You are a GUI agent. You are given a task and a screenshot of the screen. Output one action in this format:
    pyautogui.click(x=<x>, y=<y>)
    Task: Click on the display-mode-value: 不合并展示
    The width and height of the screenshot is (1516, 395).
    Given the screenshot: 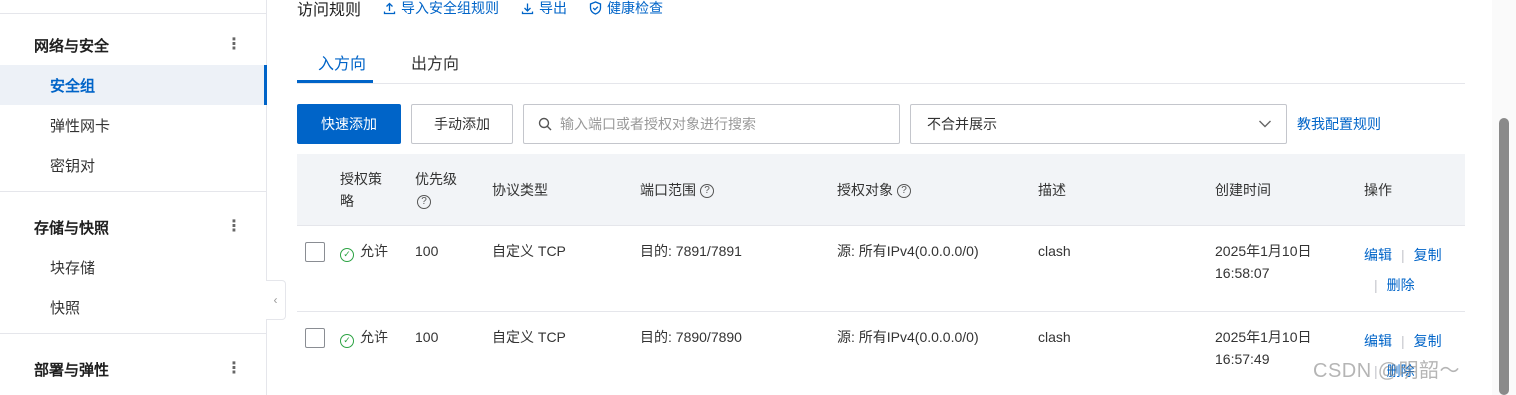 What is the action you would take?
    pyautogui.click(x=962, y=124)
    